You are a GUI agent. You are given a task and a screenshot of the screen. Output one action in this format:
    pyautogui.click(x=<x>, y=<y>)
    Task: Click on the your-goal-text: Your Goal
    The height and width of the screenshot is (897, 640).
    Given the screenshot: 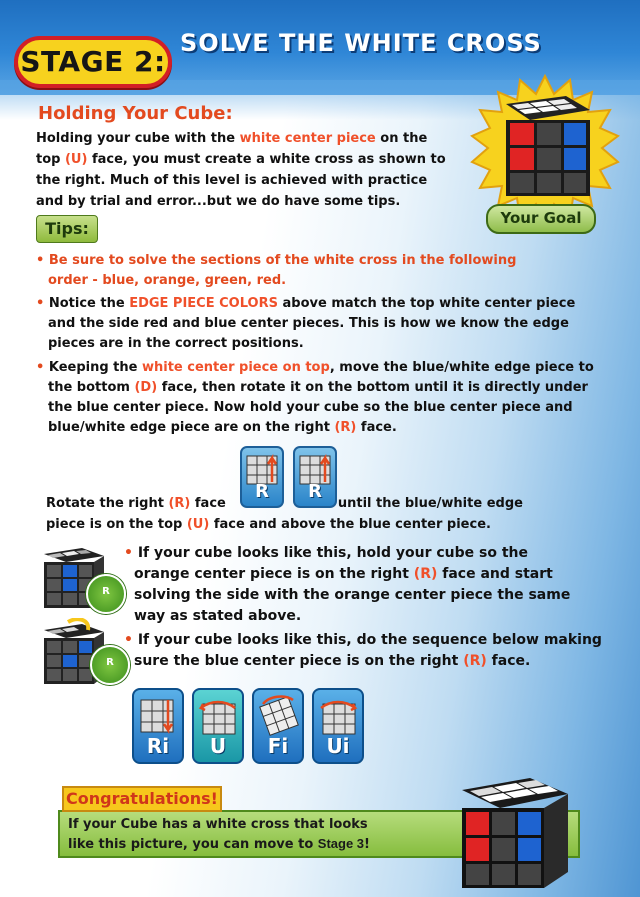 What is the action you would take?
    pyautogui.click(x=541, y=218)
    